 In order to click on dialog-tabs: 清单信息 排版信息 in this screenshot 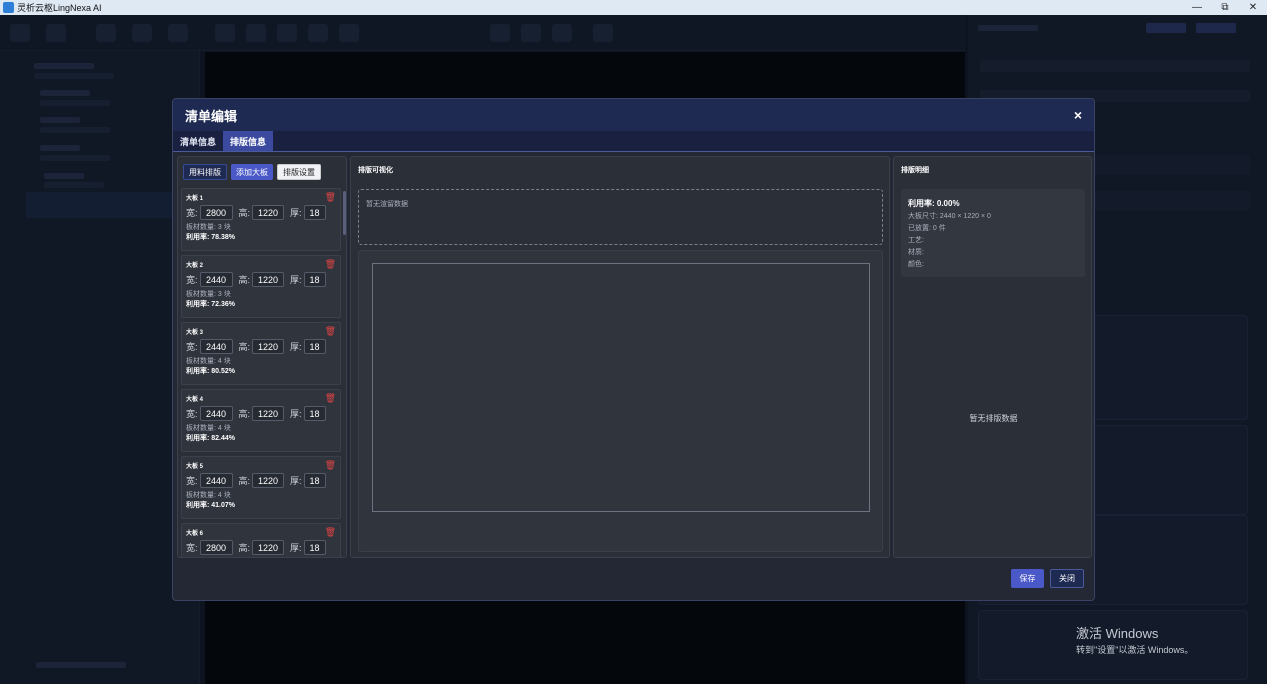, I will do `click(633, 141)`.